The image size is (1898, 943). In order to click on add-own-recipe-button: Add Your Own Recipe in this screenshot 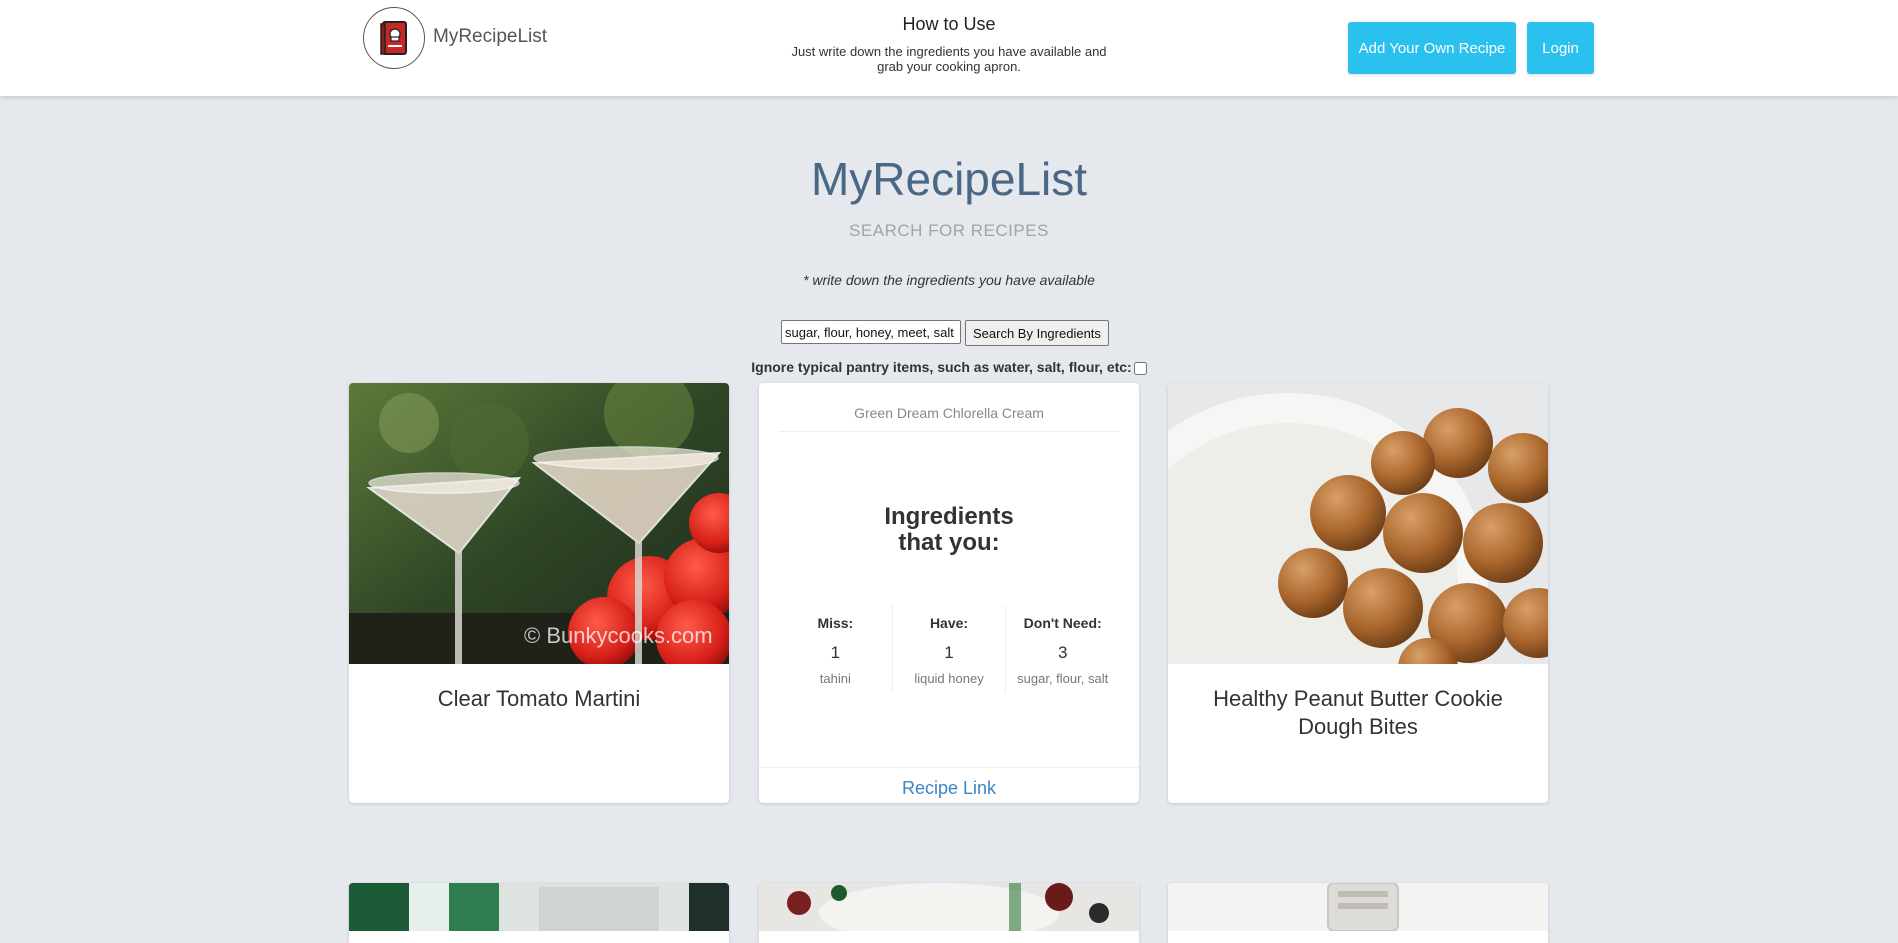, I will do `click(1432, 48)`.